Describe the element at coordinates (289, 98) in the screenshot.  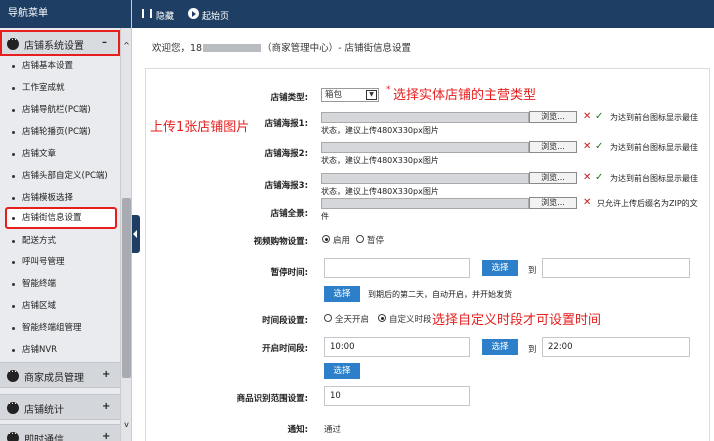
I see `store-type-label: 店铺类型:` at that location.